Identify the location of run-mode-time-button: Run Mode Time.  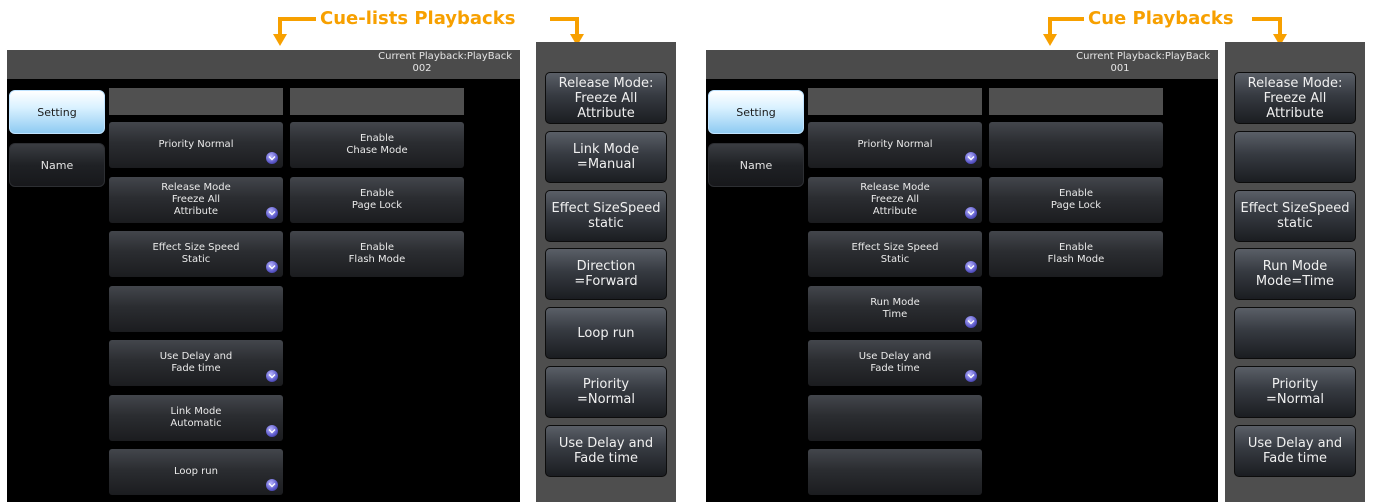
(895, 308).